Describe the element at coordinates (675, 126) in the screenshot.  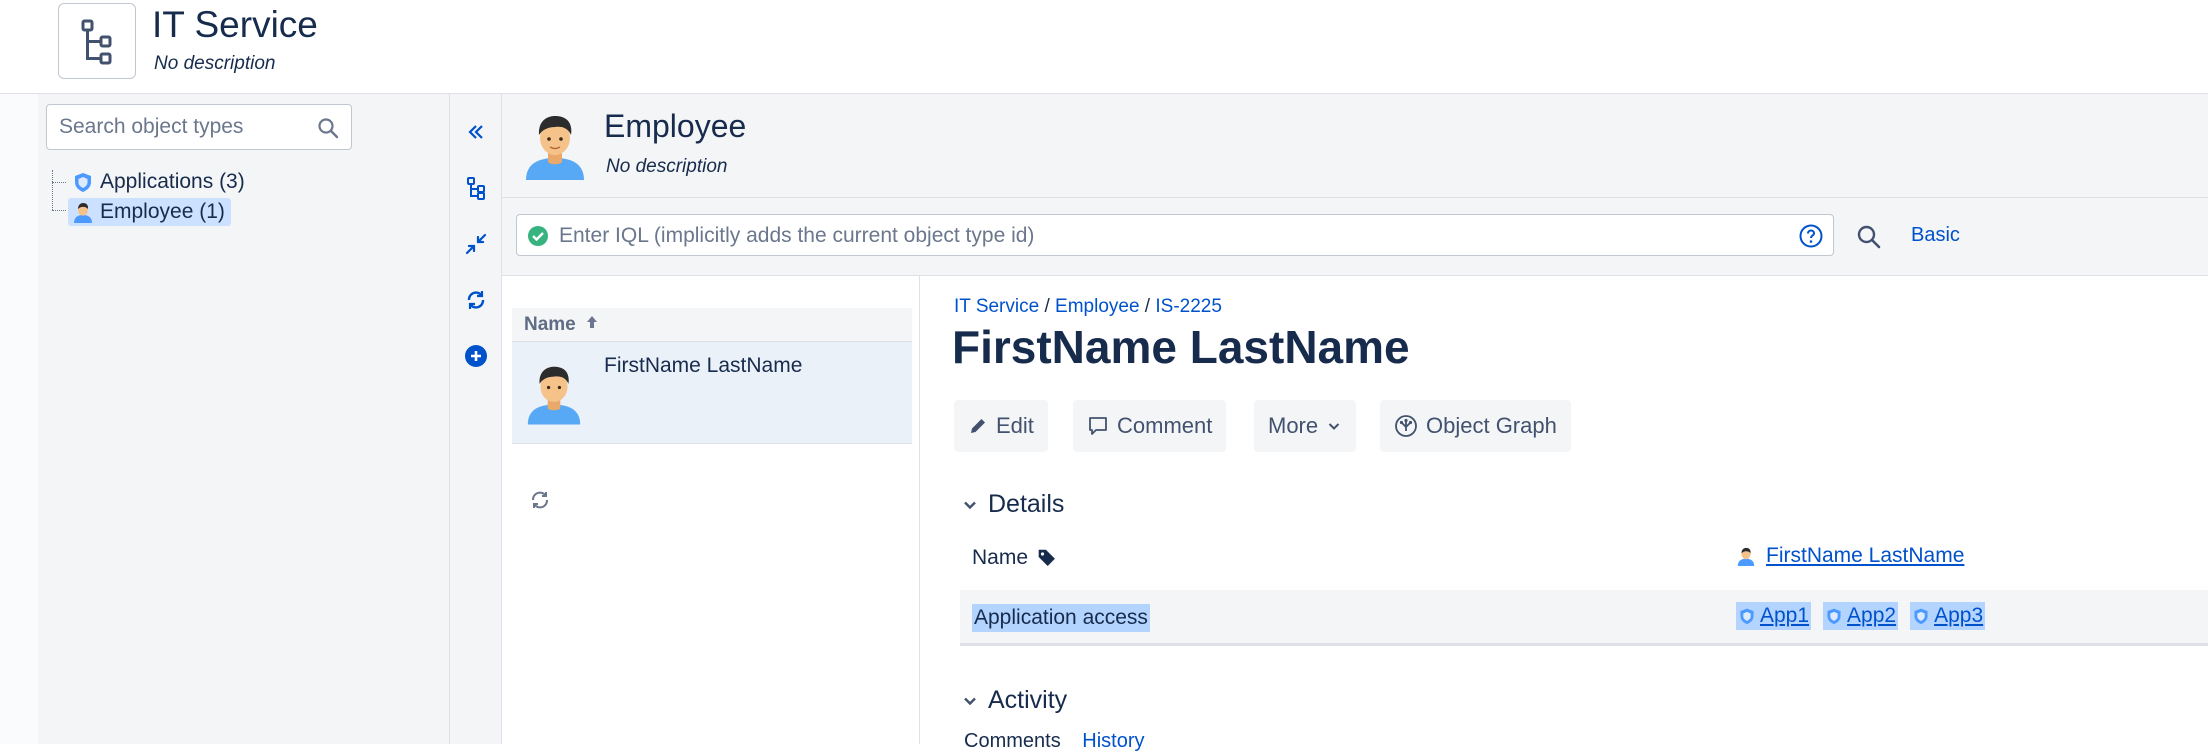
I see `object-type-title: Employee` at that location.